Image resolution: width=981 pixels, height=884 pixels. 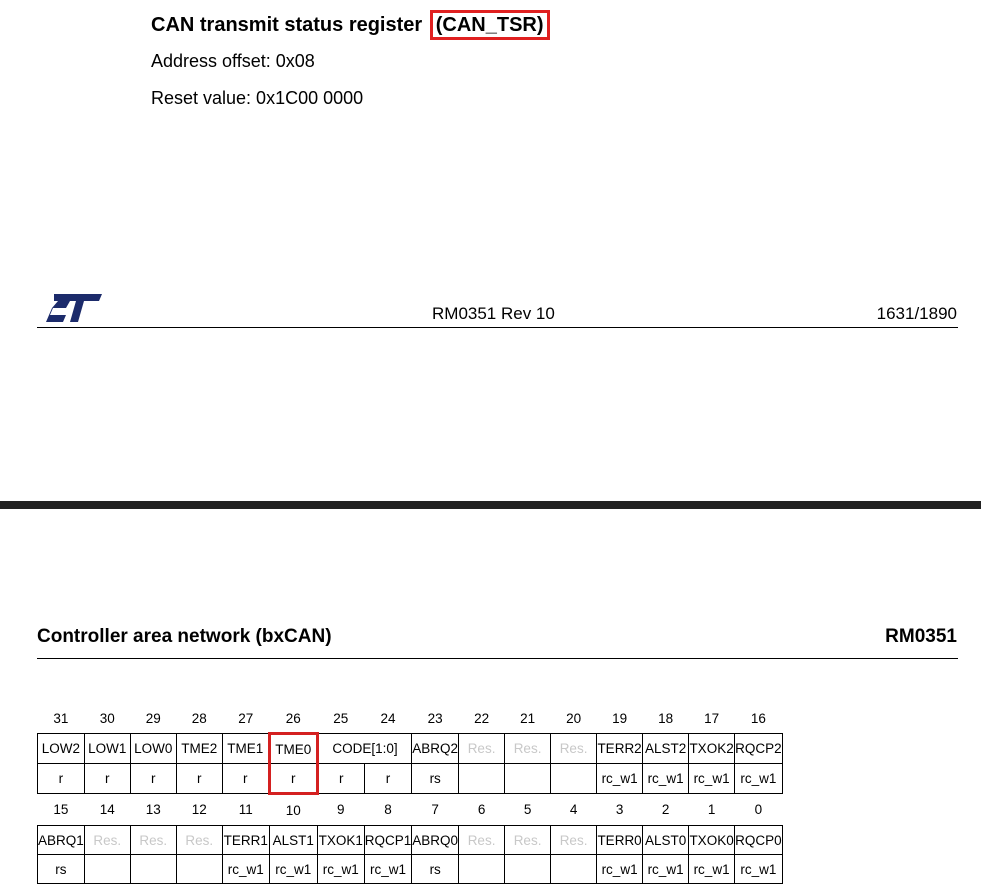 What do you see at coordinates (293, 748) in the screenshot?
I see `field-name: TME0` at bounding box center [293, 748].